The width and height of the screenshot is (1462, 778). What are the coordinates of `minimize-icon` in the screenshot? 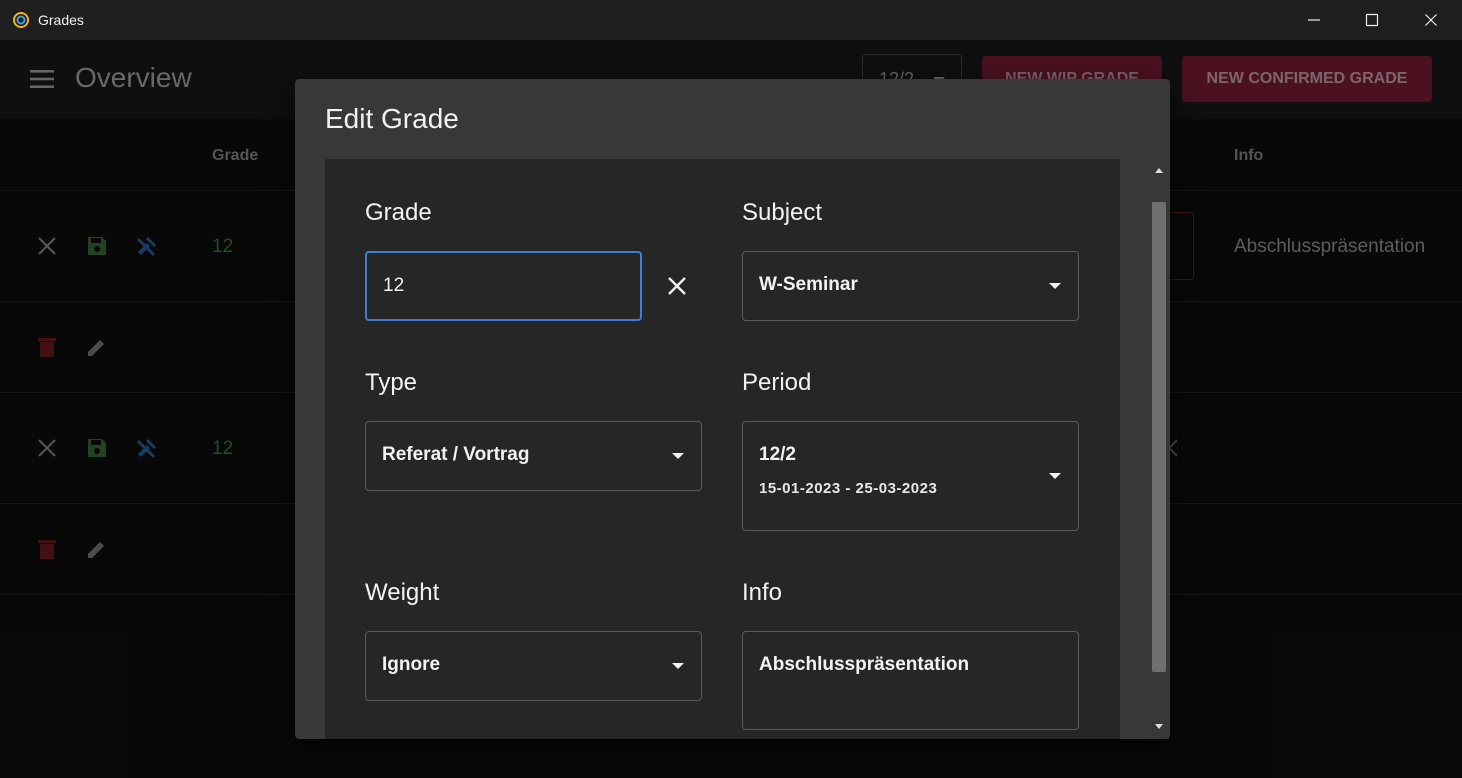 It's located at (1314, 20).